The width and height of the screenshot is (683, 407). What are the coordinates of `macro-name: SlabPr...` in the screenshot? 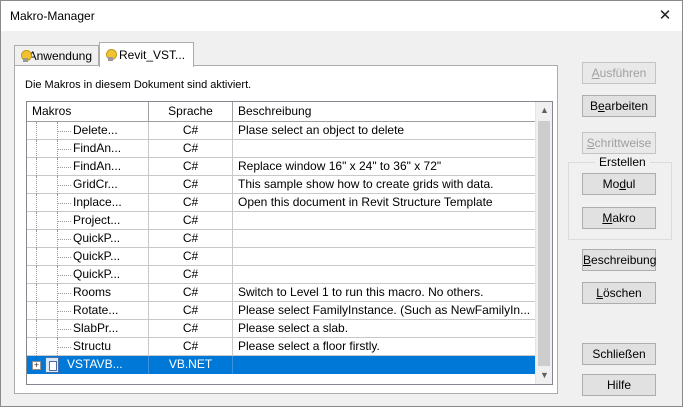 It's located at (96, 328).